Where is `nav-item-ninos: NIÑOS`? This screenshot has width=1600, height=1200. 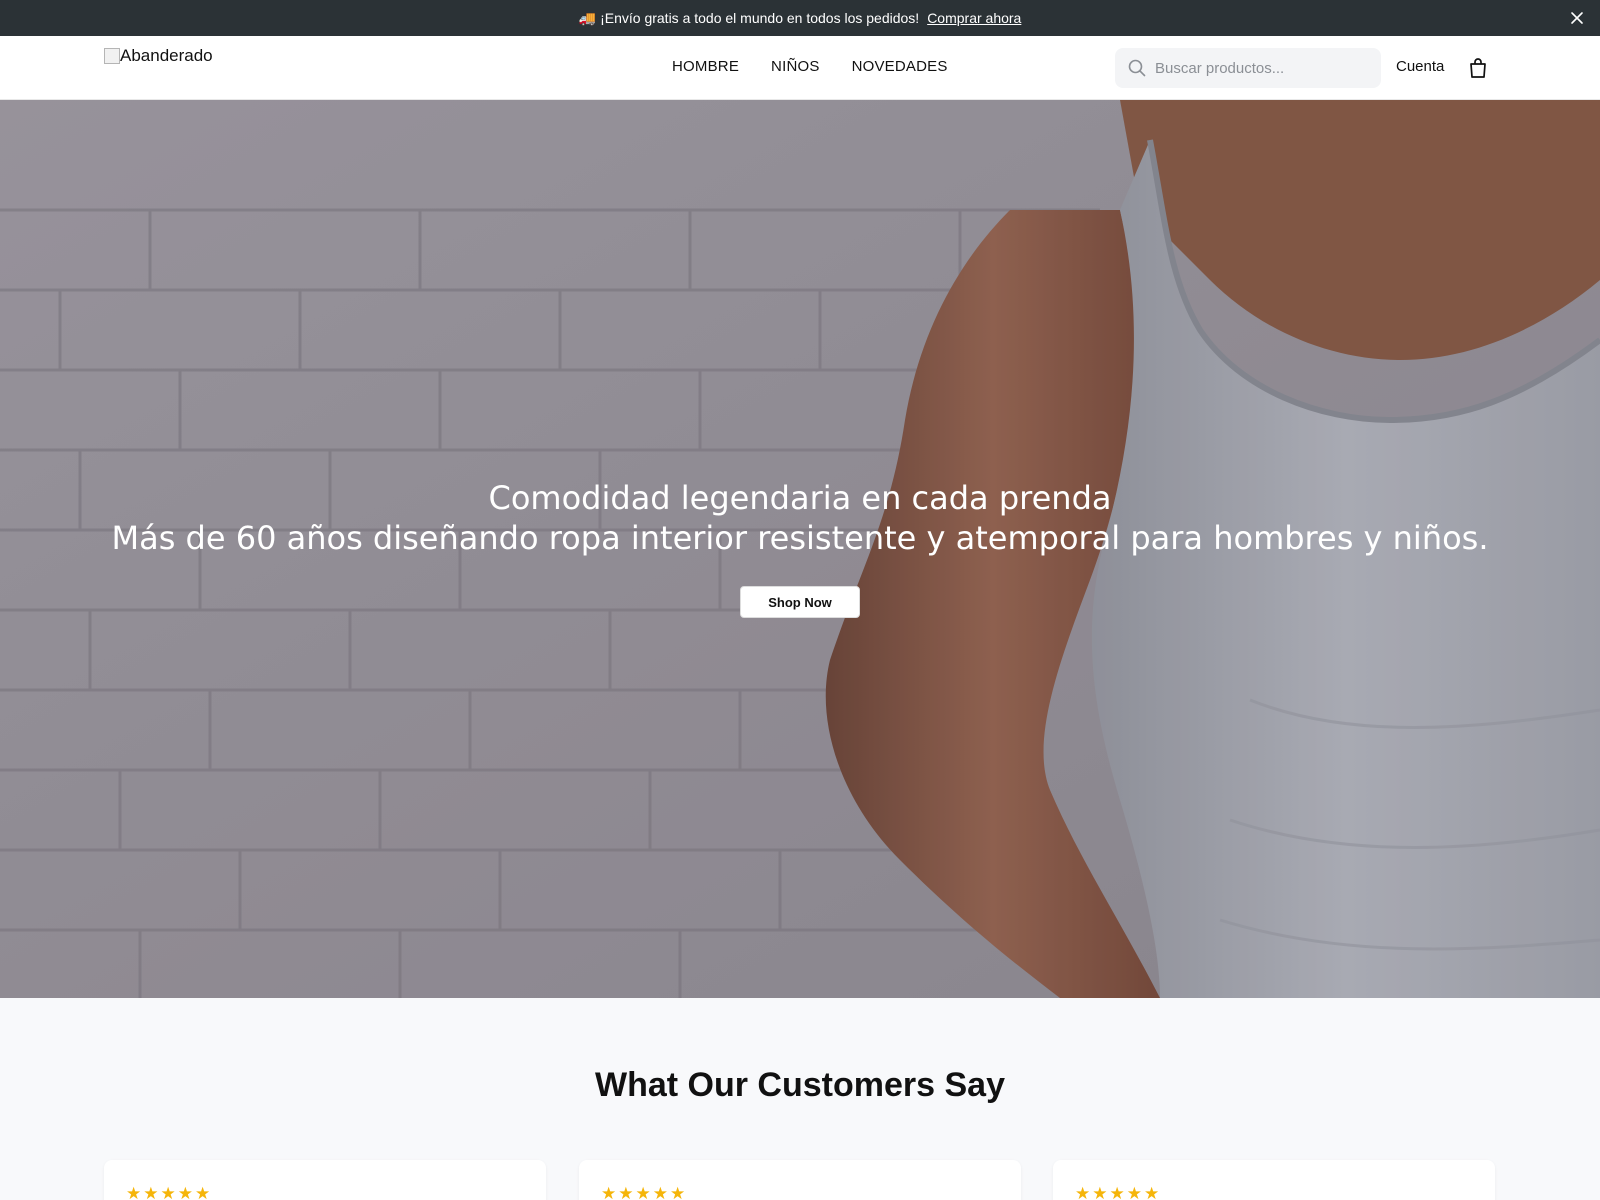
nav-item-ninos: NIÑOS is located at coordinates (795, 66).